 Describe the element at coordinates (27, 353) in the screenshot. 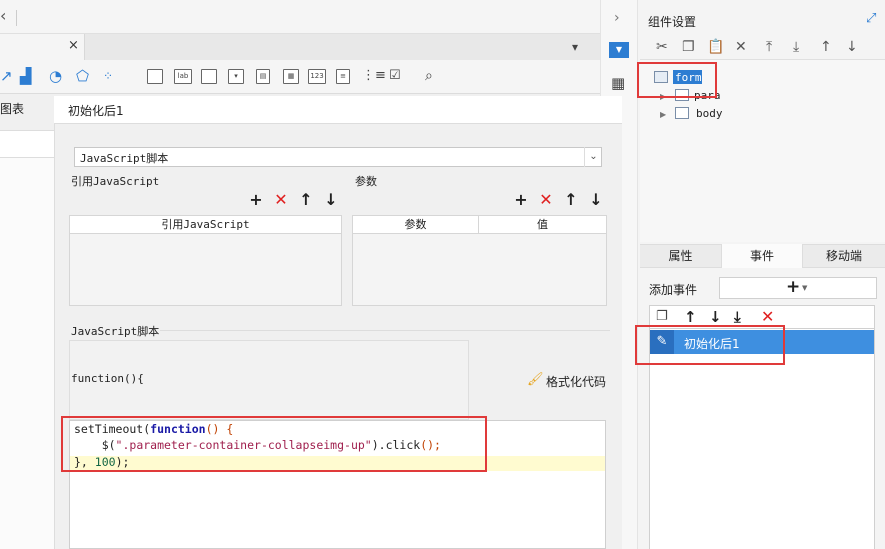

I see `left-canvas` at that location.